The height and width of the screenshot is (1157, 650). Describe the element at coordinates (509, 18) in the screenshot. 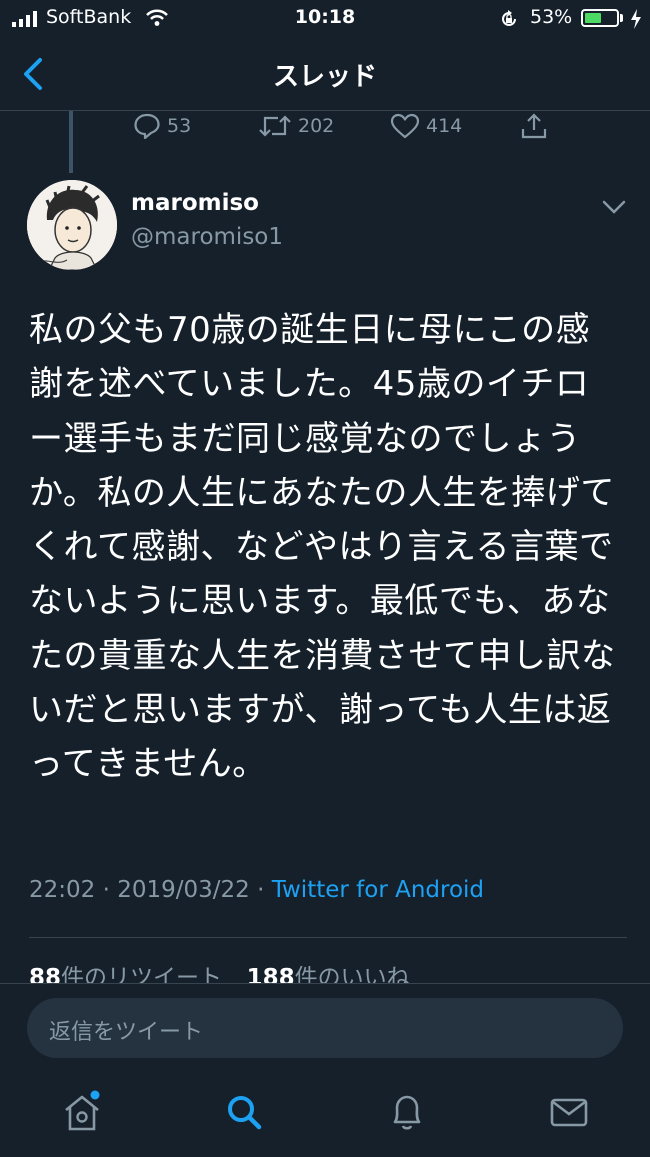

I see `orientation-lock-icon` at that location.